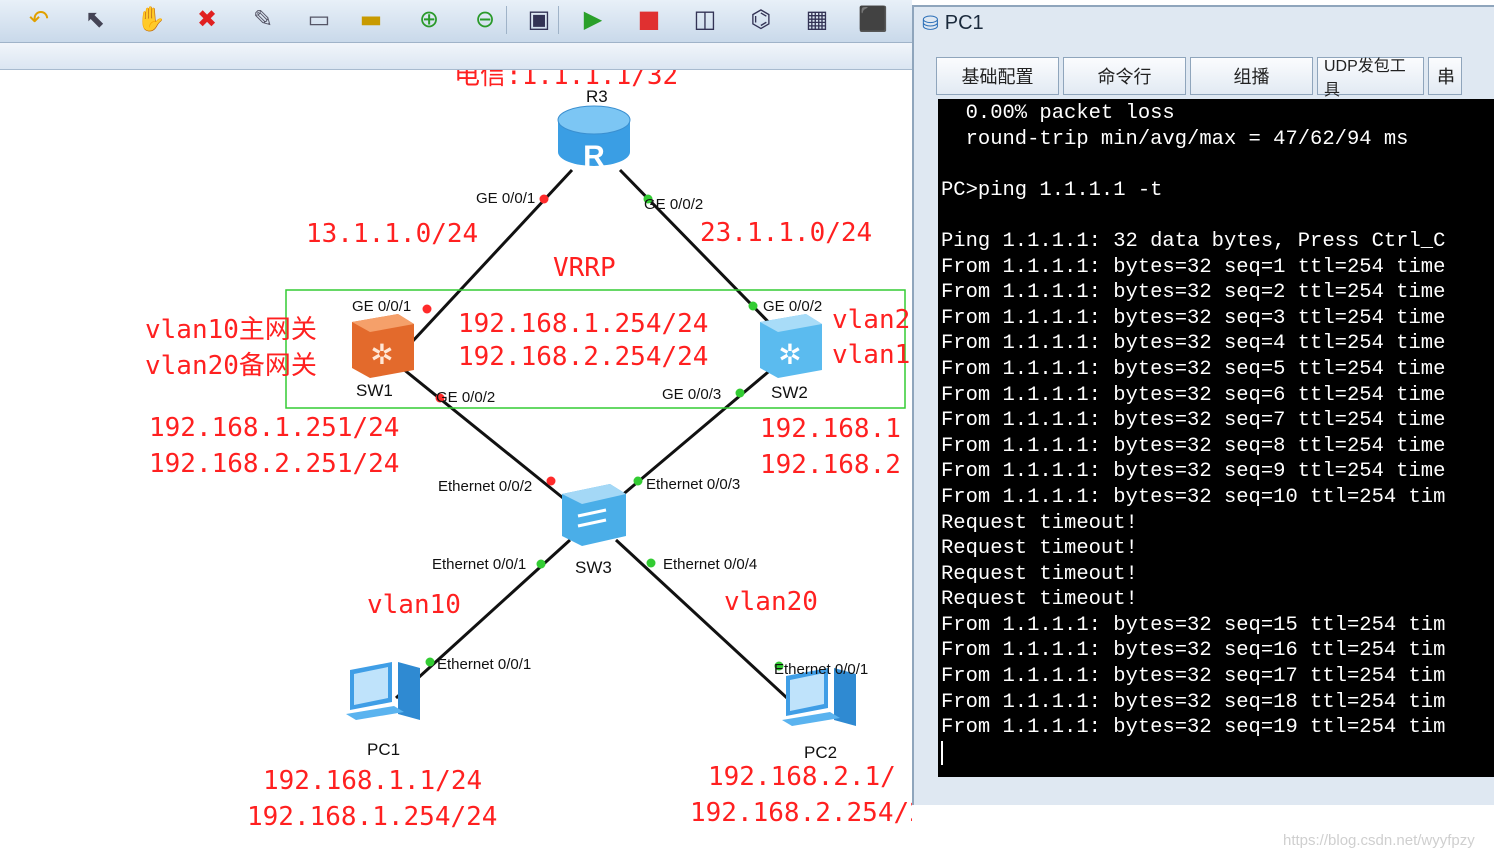 This screenshot has width=1494, height=859. Describe the element at coordinates (830, 429) in the screenshot. I see `sw2-ip-vlan10: 192.168.1` at that location.